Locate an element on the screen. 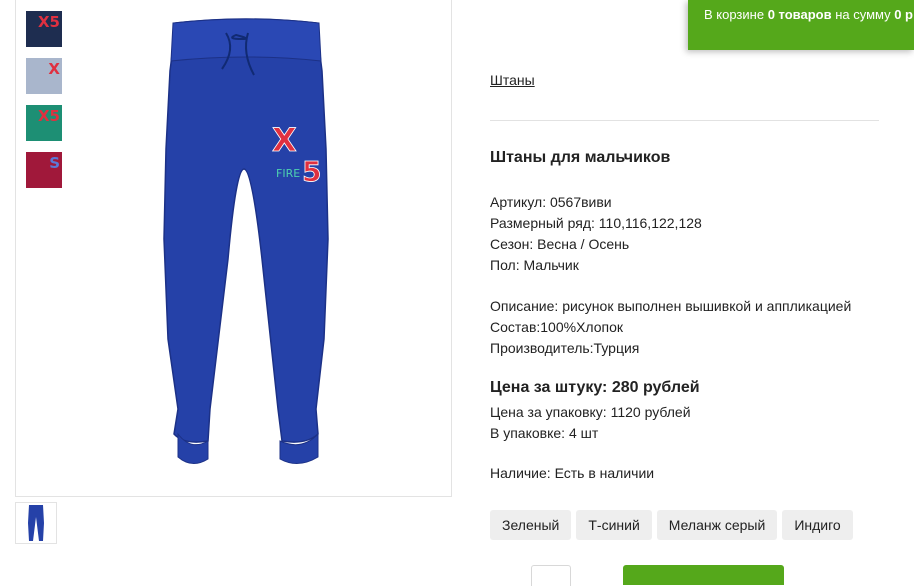  product-title: Штаны для мальчиков is located at coordinates (580, 157).